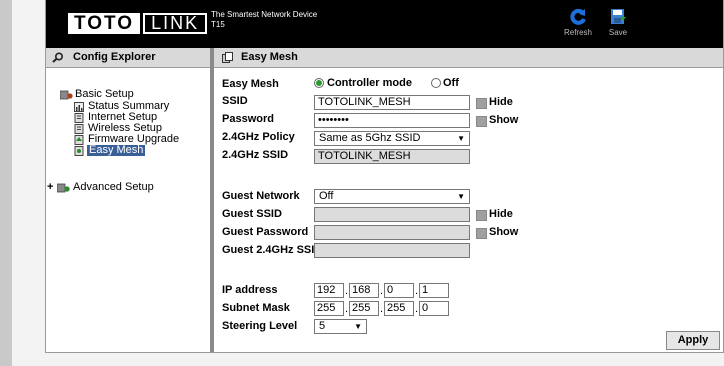 The image size is (724, 366). What do you see at coordinates (319, 83) in the screenshot?
I see `controller-mode-radio` at bounding box center [319, 83].